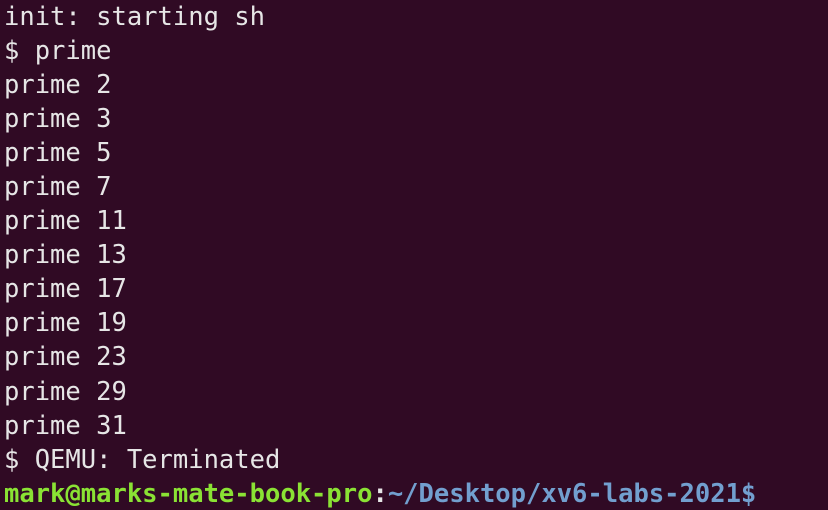 This screenshot has width=828, height=510. Describe the element at coordinates (188, 493) in the screenshot. I see `prompt-user-host: mark@marks-mate-book-pro` at that location.